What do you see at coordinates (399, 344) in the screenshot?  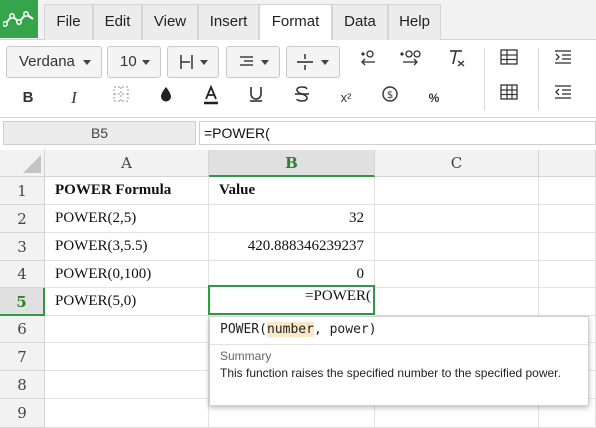 I see `tooltip-divider` at bounding box center [399, 344].